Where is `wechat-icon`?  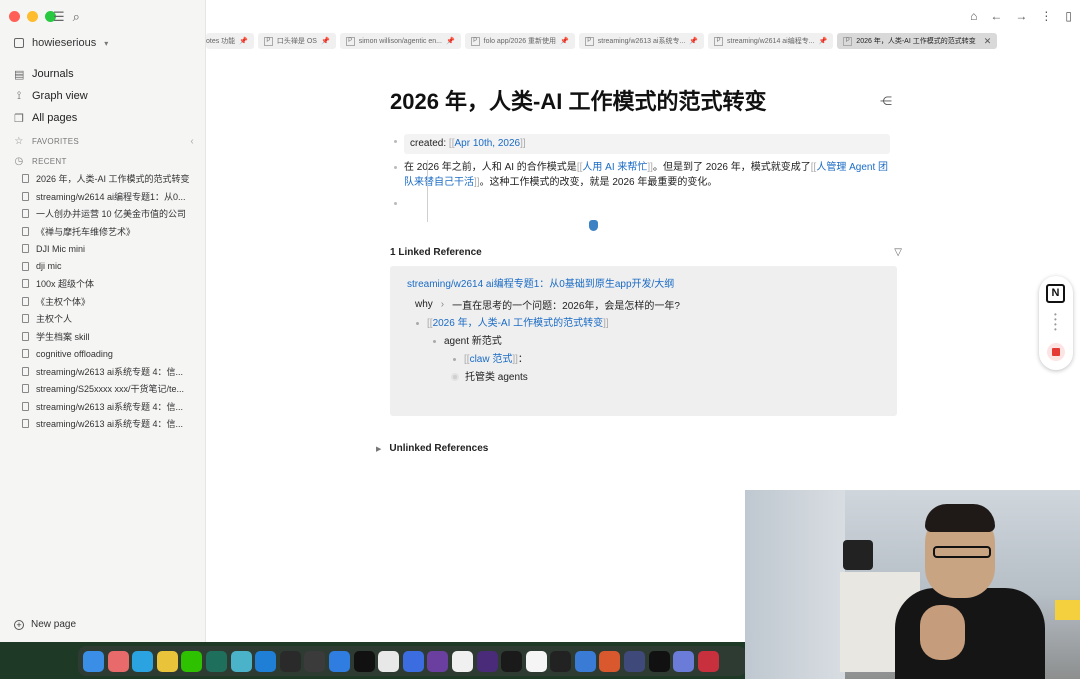
wechat-icon is located at coordinates (192, 661).